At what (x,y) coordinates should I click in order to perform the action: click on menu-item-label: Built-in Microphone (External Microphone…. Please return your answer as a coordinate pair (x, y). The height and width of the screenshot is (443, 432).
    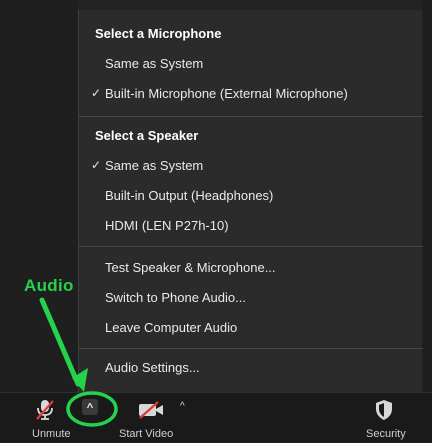
    Looking at the image, I should click on (226, 93).